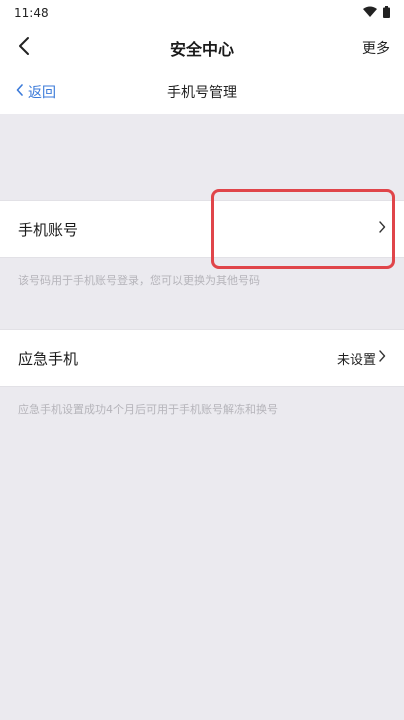 This screenshot has height=720, width=404. Describe the element at coordinates (382, 358) in the screenshot. I see `chevron-right-icon` at that location.